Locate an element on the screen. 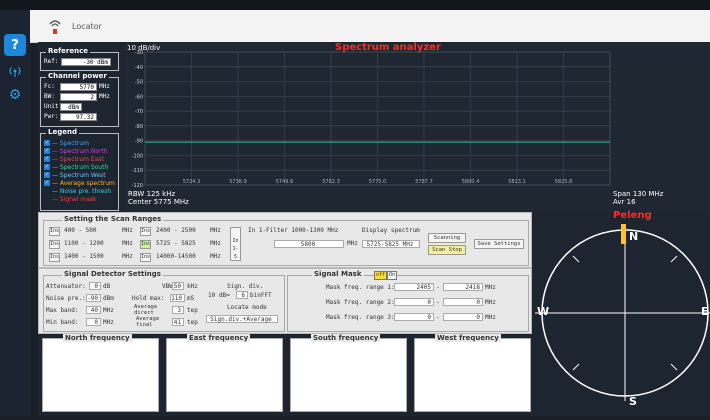 This screenshot has width=710, height=420. minband-unit: MHz is located at coordinates (108, 322).